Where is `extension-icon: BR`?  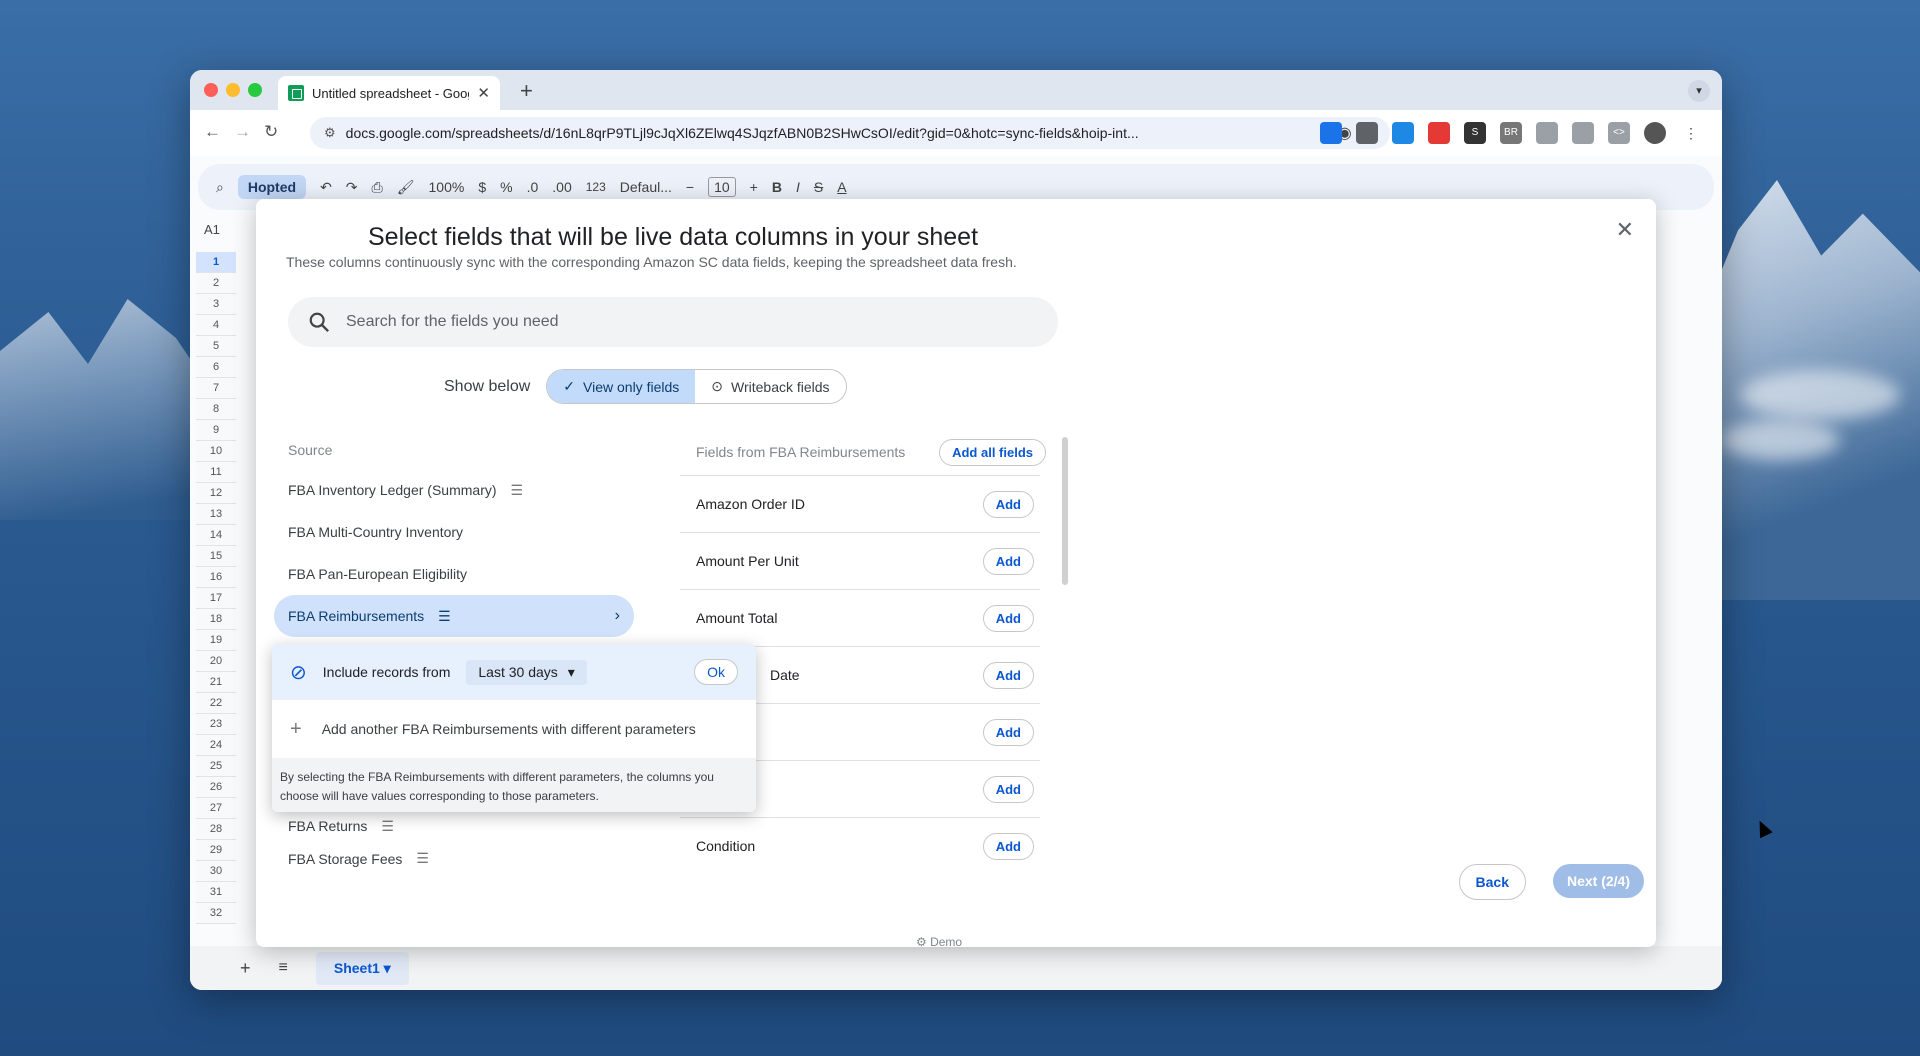
extension-icon: BR is located at coordinates (1511, 133).